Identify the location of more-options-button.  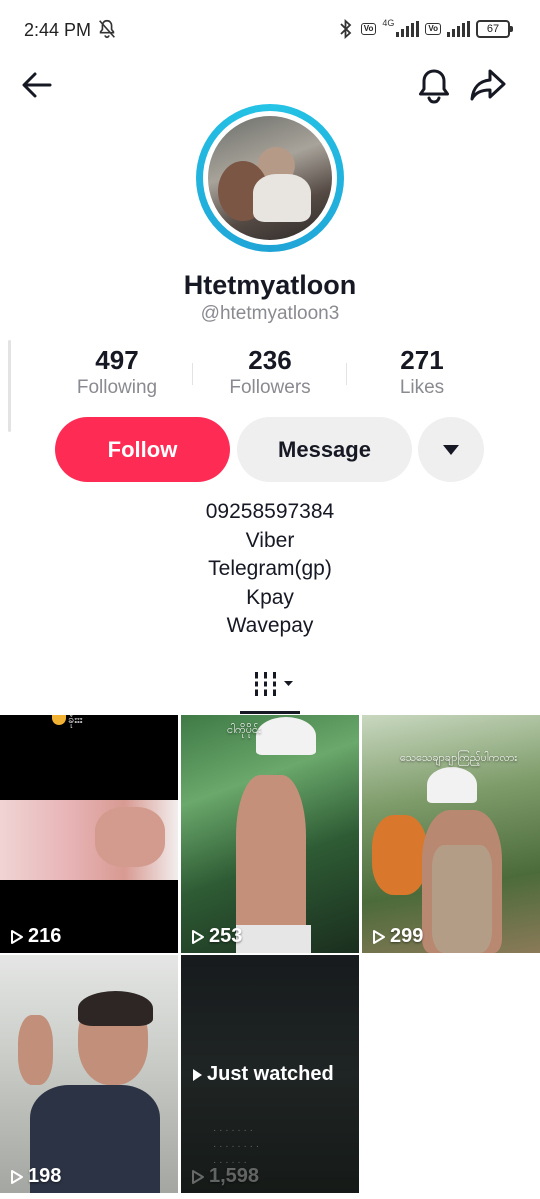
(451, 449).